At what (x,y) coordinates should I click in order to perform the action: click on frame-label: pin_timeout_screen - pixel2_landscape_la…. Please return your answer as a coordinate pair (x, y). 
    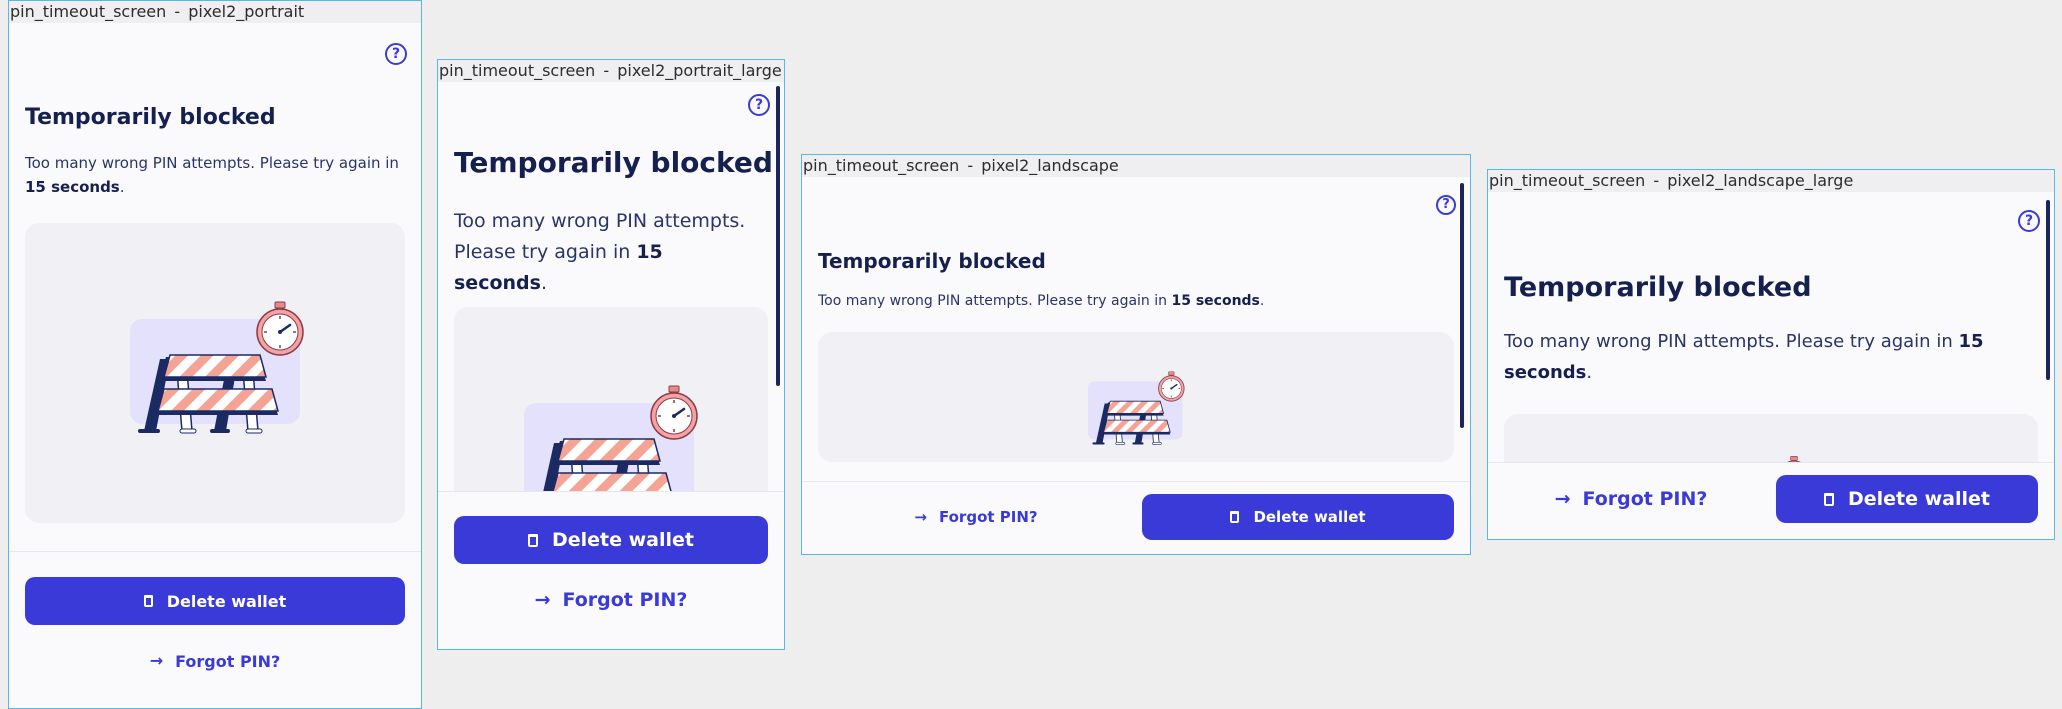
    Looking at the image, I should click on (1771, 181).